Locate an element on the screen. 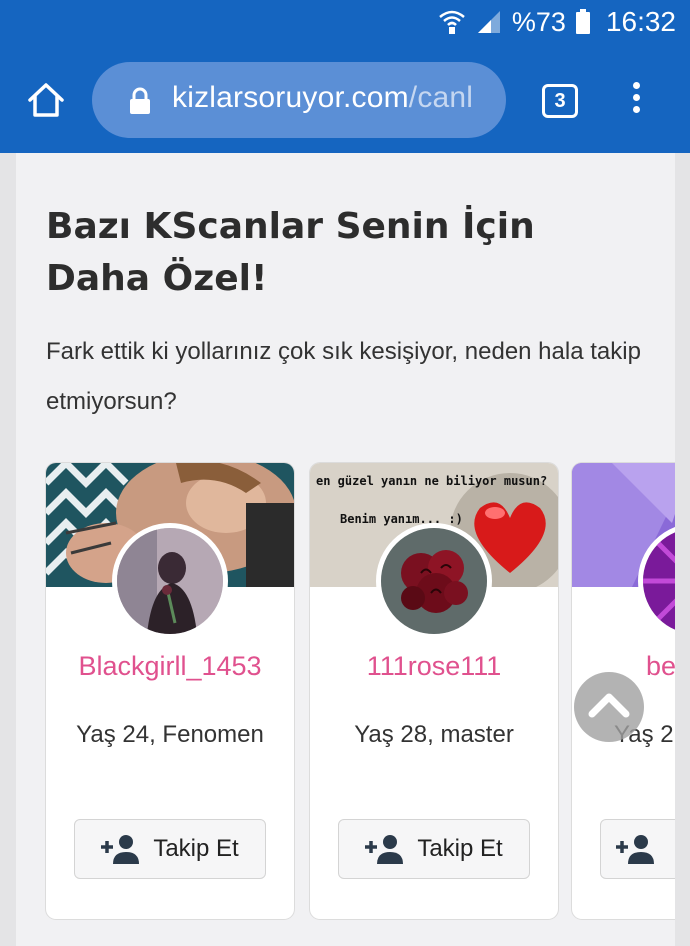 This screenshot has height=946, width=690. address-bar: kizlarsoruyor.com/canl is located at coordinates (299, 100).